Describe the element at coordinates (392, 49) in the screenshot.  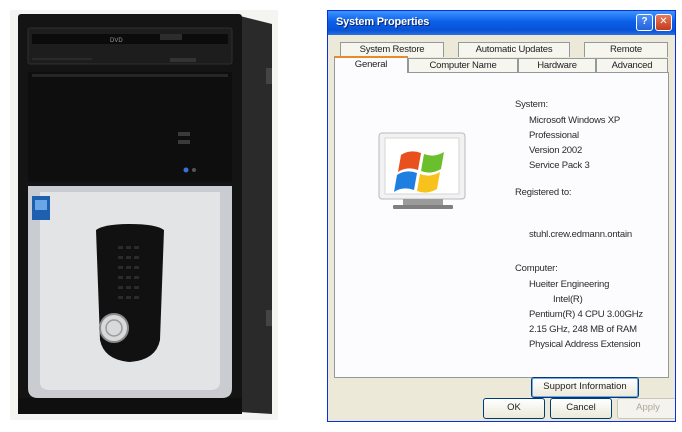
I see `tab-system-restore: System Restore` at that location.